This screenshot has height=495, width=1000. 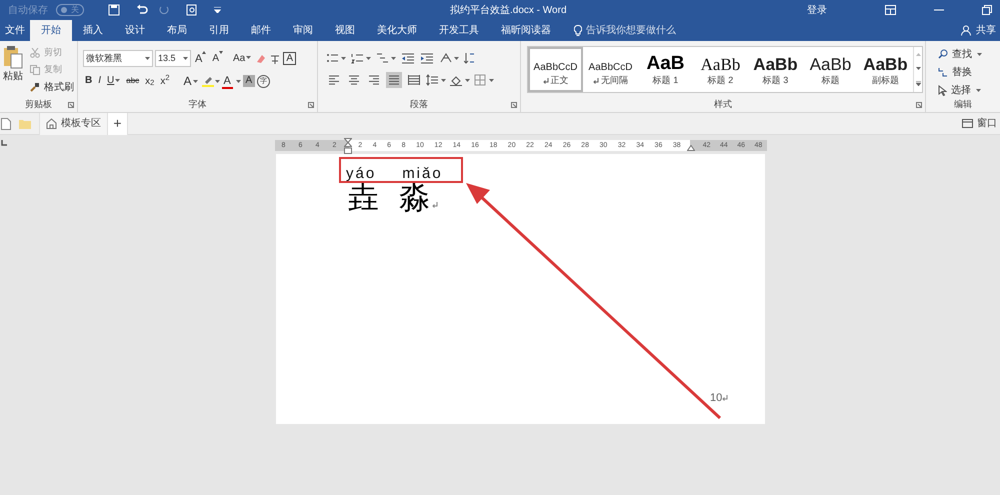 I want to click on borders-icon, so click(x=484, y=80).